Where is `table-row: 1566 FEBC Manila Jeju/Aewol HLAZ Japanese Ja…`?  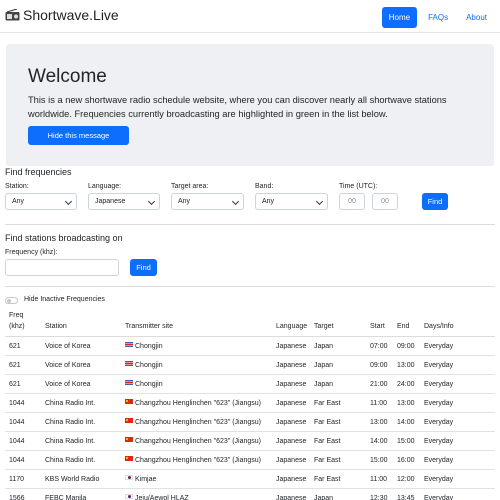 table-row: 1566 FEBC Manila Jeju/Aewol HLAZ Japanese Ja… is located at coordinates (250, 494).